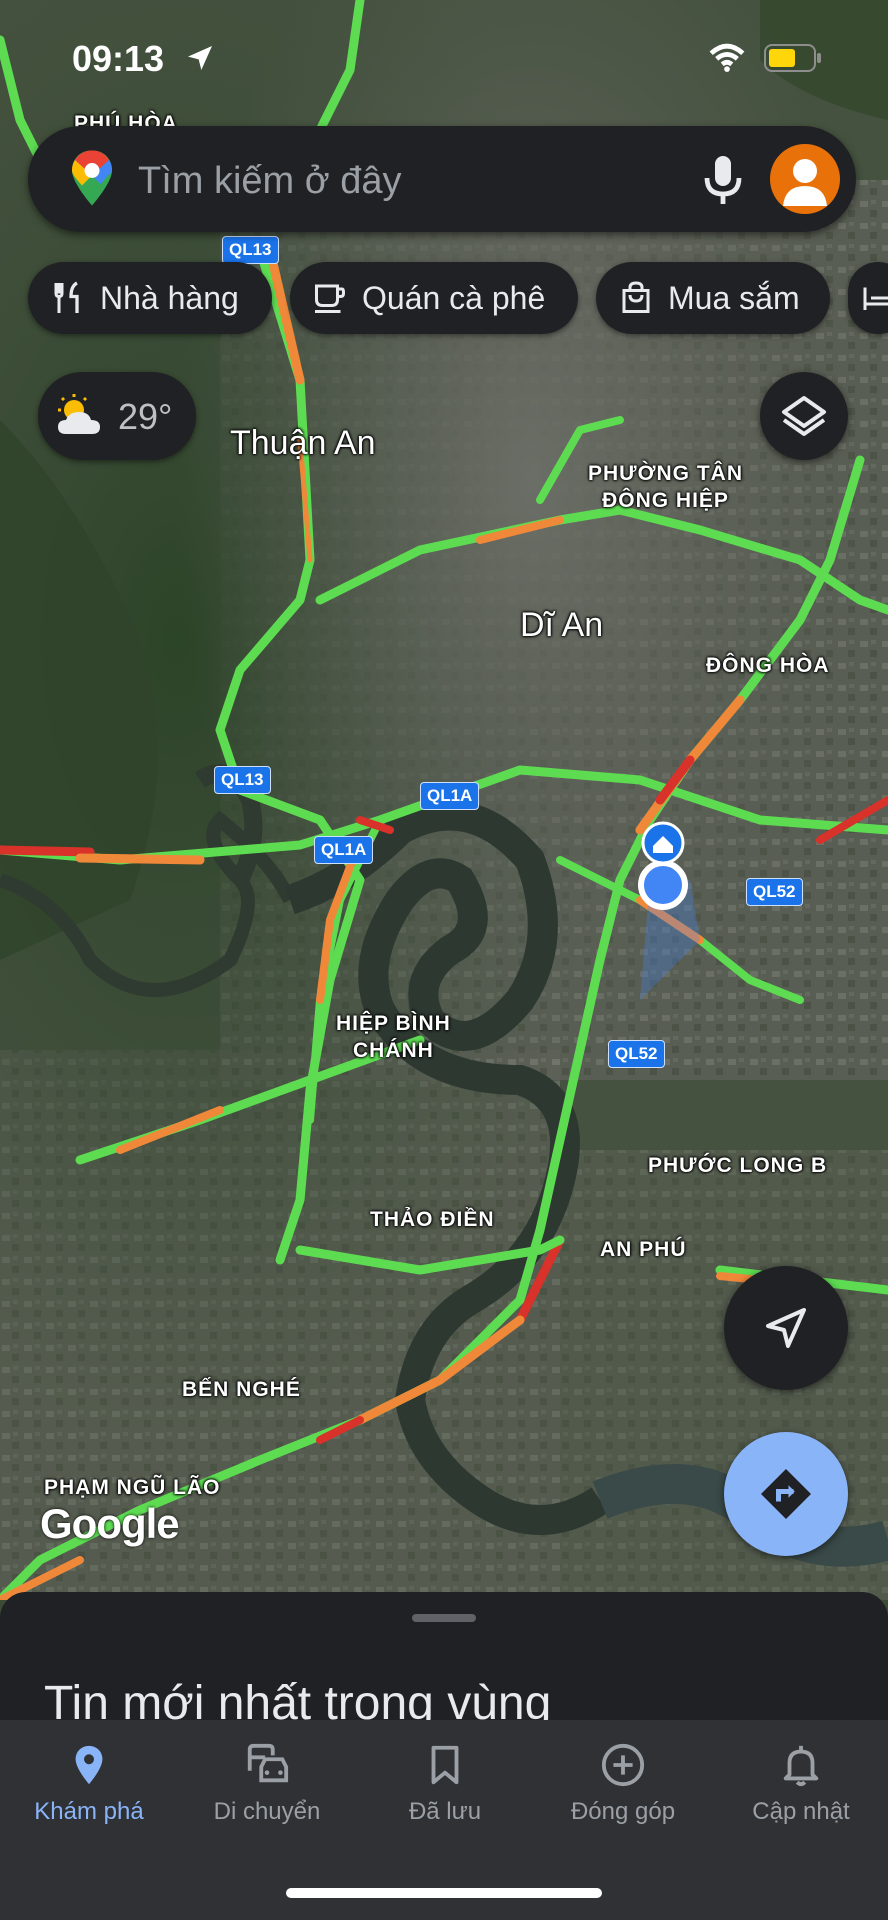 This screenshot has width=888, height=1920. What do you see at coordinates (432, 1219) in the screenshot?
I see `map-label-thao-dien: THẢO ĐIỀN` at bounding box center [432, 1219].